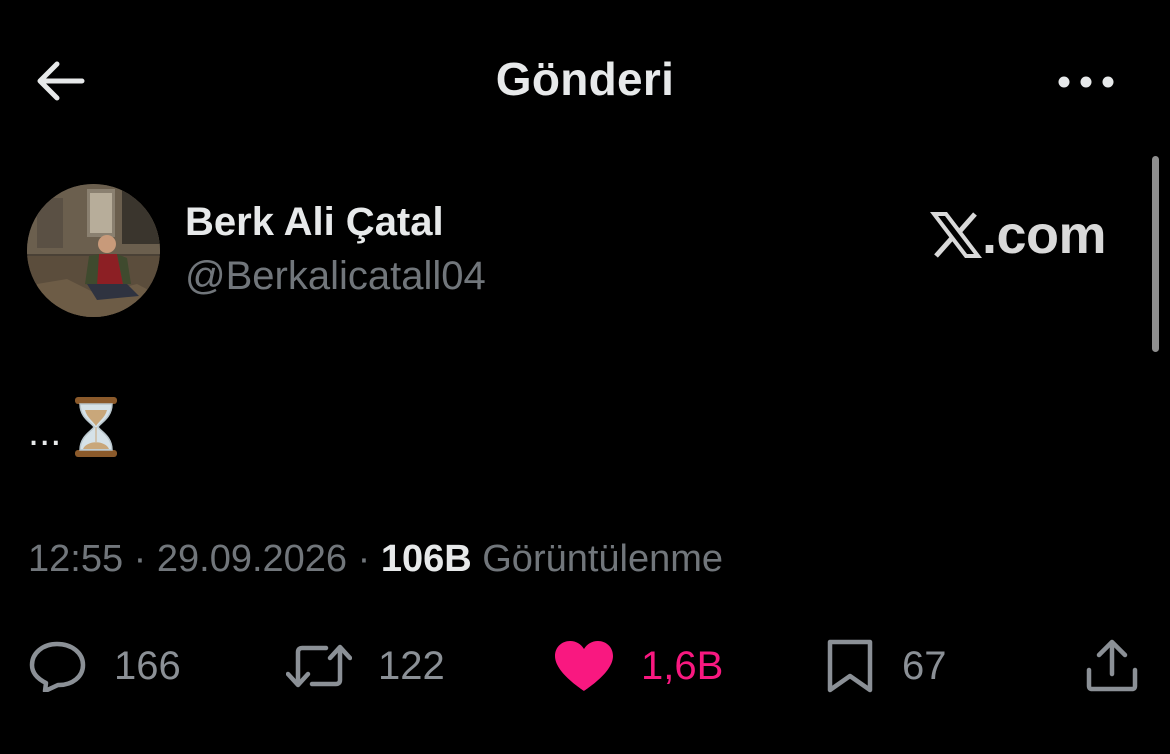 The image size is (1170, 754). I want to click on reply-icon, so click(57, 666).